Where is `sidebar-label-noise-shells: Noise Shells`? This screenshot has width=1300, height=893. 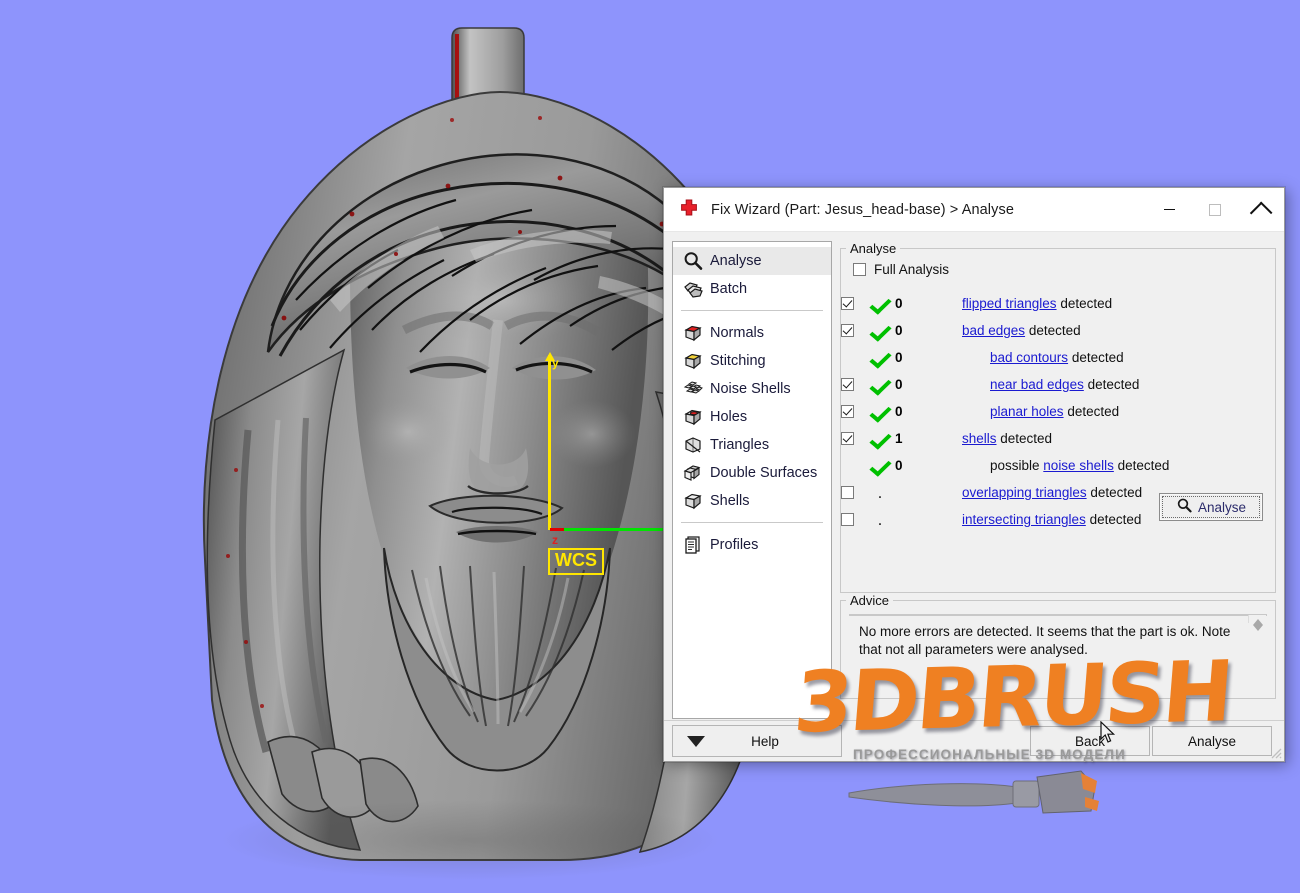 sidebar-label-noise-shells: Noise Shells is located at coordinates (750, 389).